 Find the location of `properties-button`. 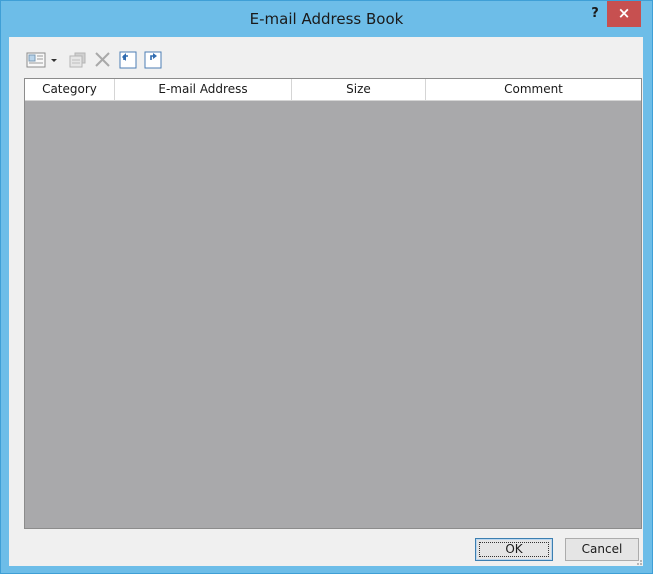

properties-button is located at coordinates (78, 60).